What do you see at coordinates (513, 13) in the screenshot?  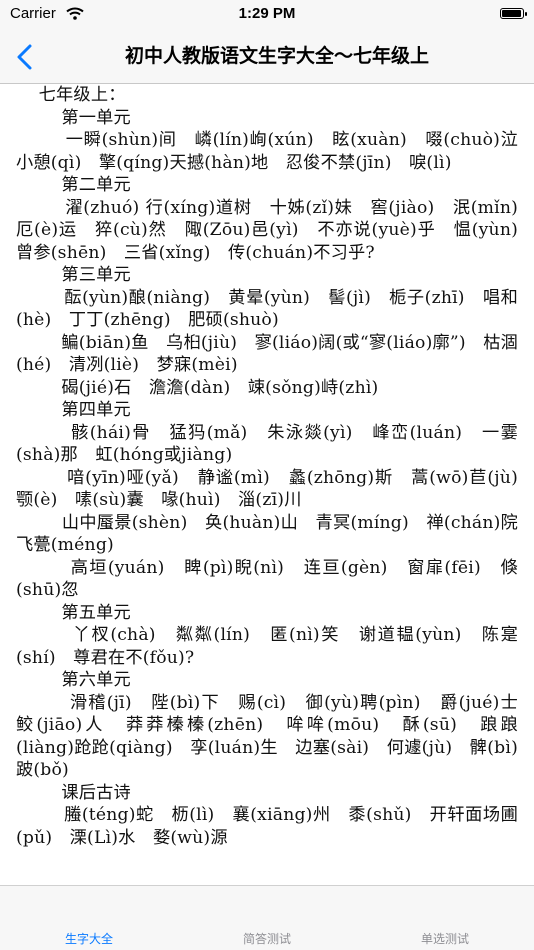 I see `battery-icon` at bounding box center [513, 13].